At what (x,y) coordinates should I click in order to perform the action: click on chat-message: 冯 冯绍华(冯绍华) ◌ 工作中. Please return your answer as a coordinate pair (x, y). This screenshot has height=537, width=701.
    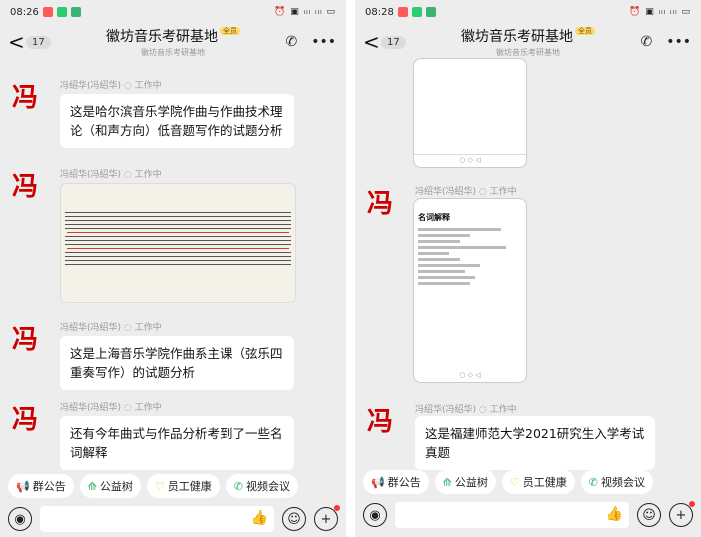
    Looking at the image, I should click on (173, 237).